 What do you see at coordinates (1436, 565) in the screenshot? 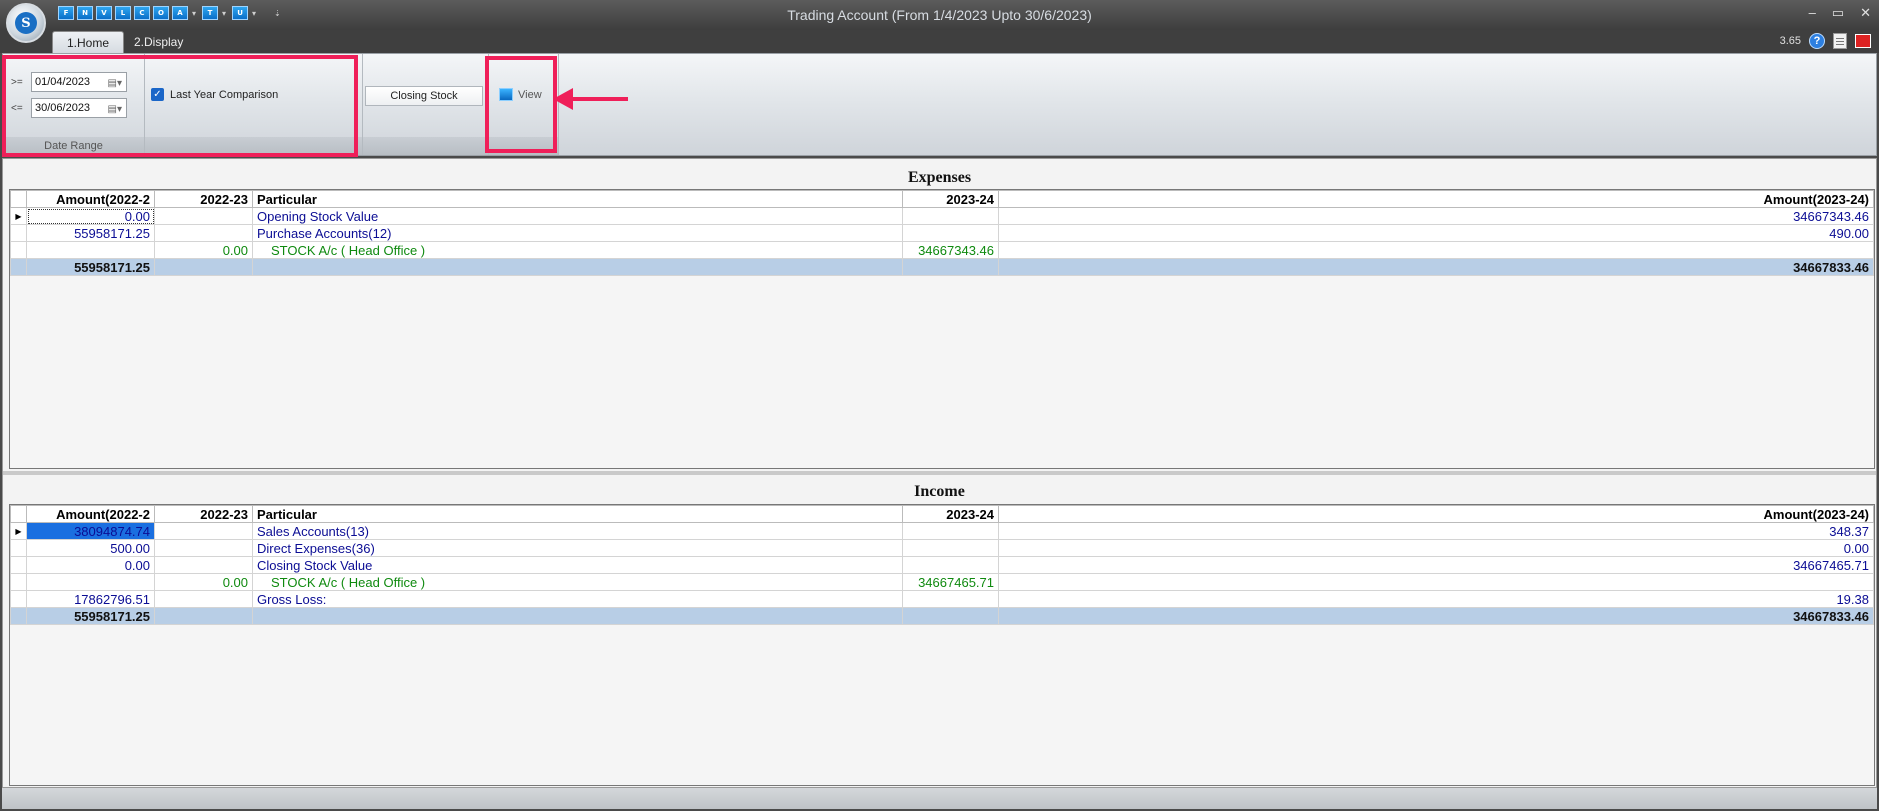
I see `amount-curr-cell: 34667465.71` at bounding box center [1436, 565].